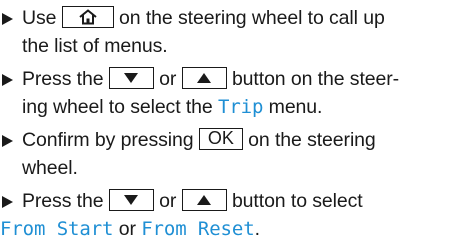 The height and width of the screenshot is (252, 463). Describe the element at coordinates (63, 79) in the screenshot. I see `step-2-text-before: Press the` at that location.